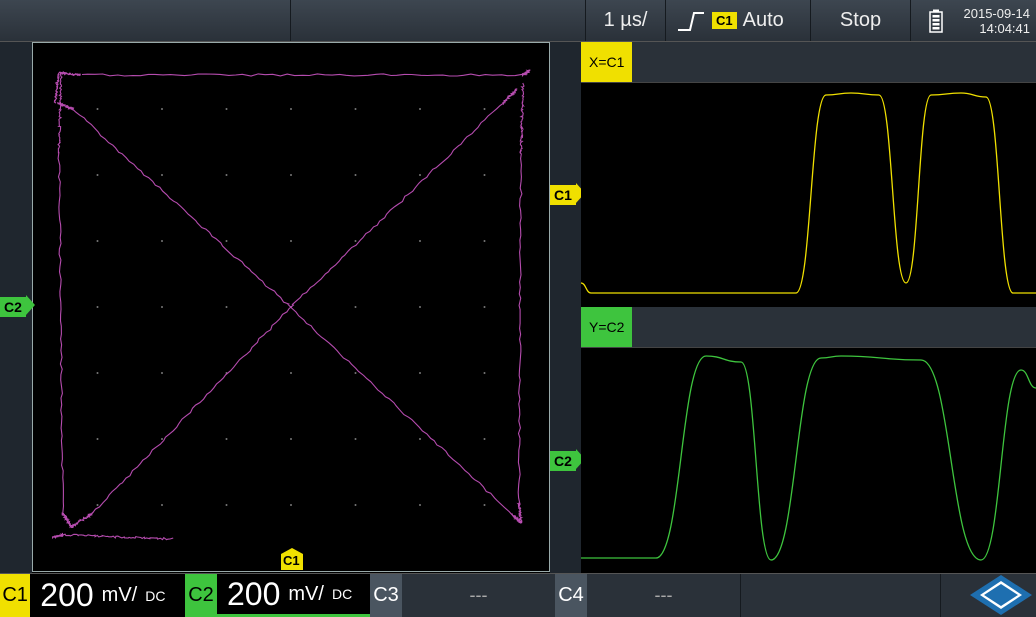 The height and width of the screenshot is (617, 1036). I want to click on c4-scale-button: C4 ---, so click(647, 595).